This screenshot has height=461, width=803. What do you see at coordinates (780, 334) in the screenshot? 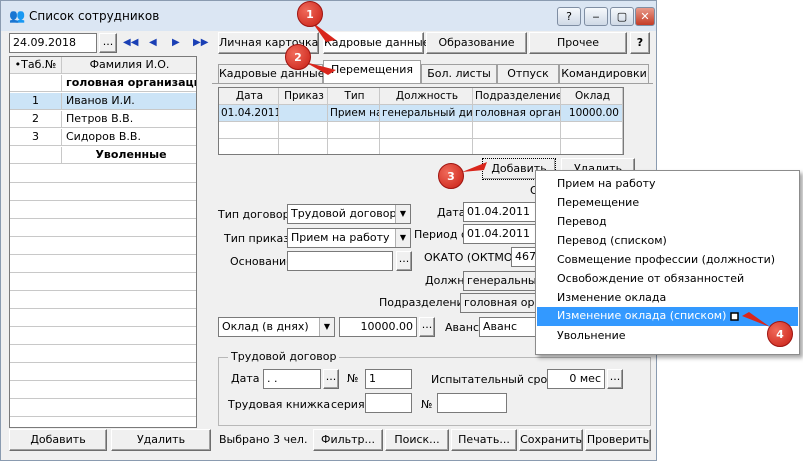
I see `callout-badge-4: 4` at bounding box center [780, 334].